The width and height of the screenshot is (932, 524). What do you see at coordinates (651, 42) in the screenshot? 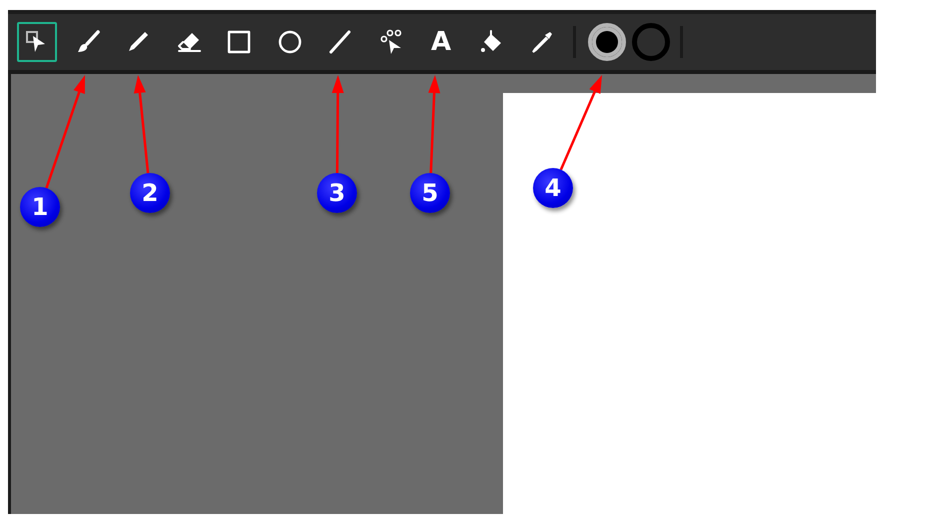
I see `stroke-color-swatch` at bounding box center [651, 42].